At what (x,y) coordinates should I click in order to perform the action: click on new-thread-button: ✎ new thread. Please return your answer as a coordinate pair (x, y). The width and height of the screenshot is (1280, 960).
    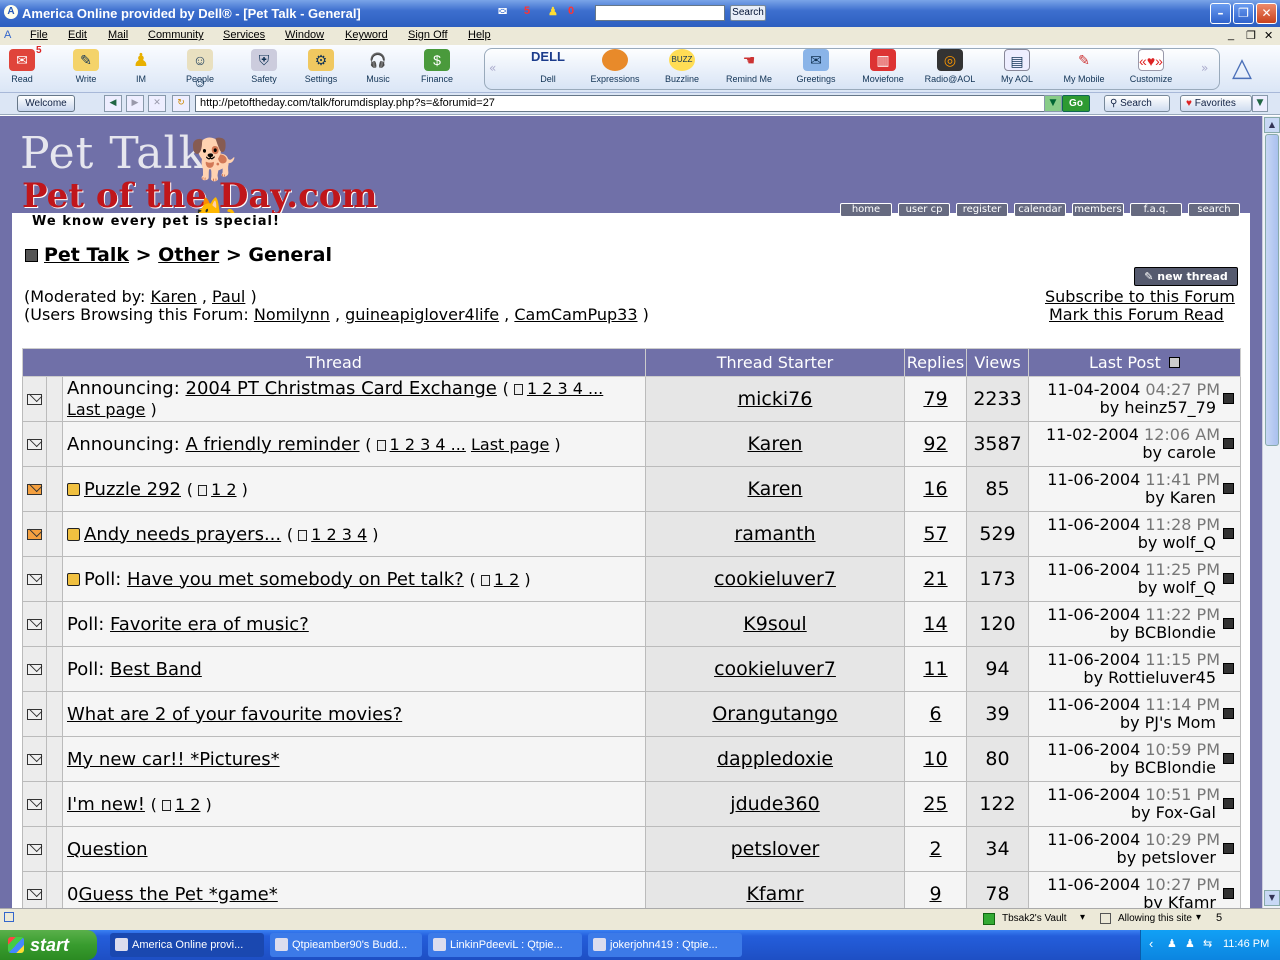
    Looking at the image, I should click on (1186, 276).